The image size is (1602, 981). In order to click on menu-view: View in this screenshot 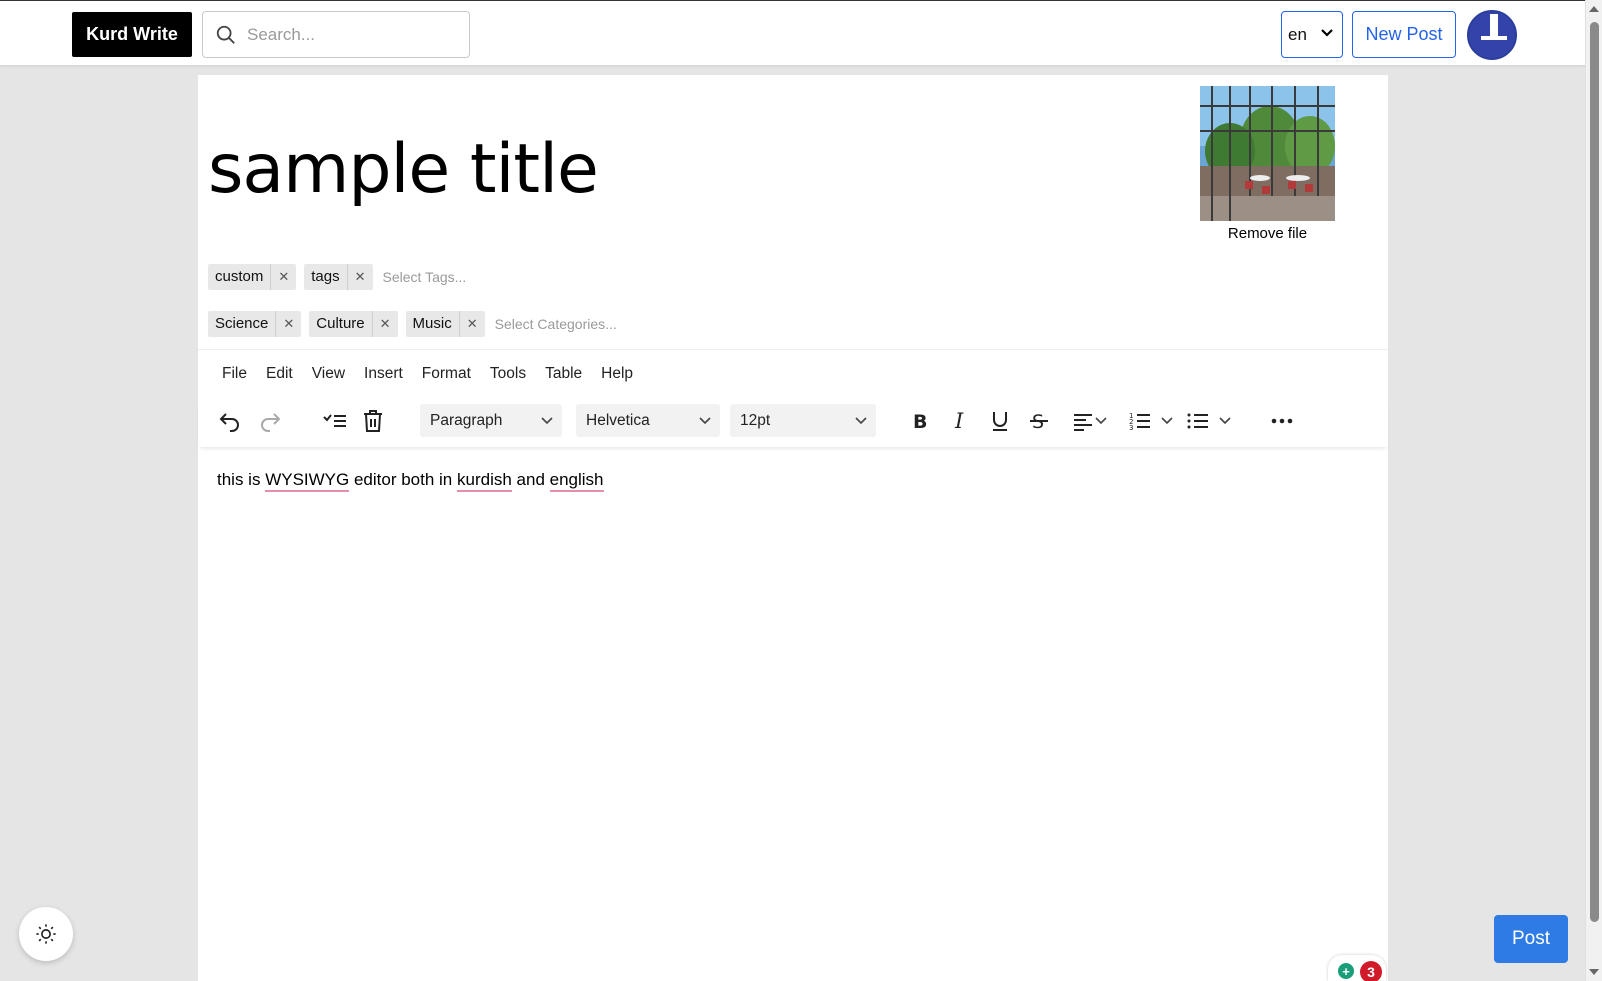, I will do `click(328, 374)`.